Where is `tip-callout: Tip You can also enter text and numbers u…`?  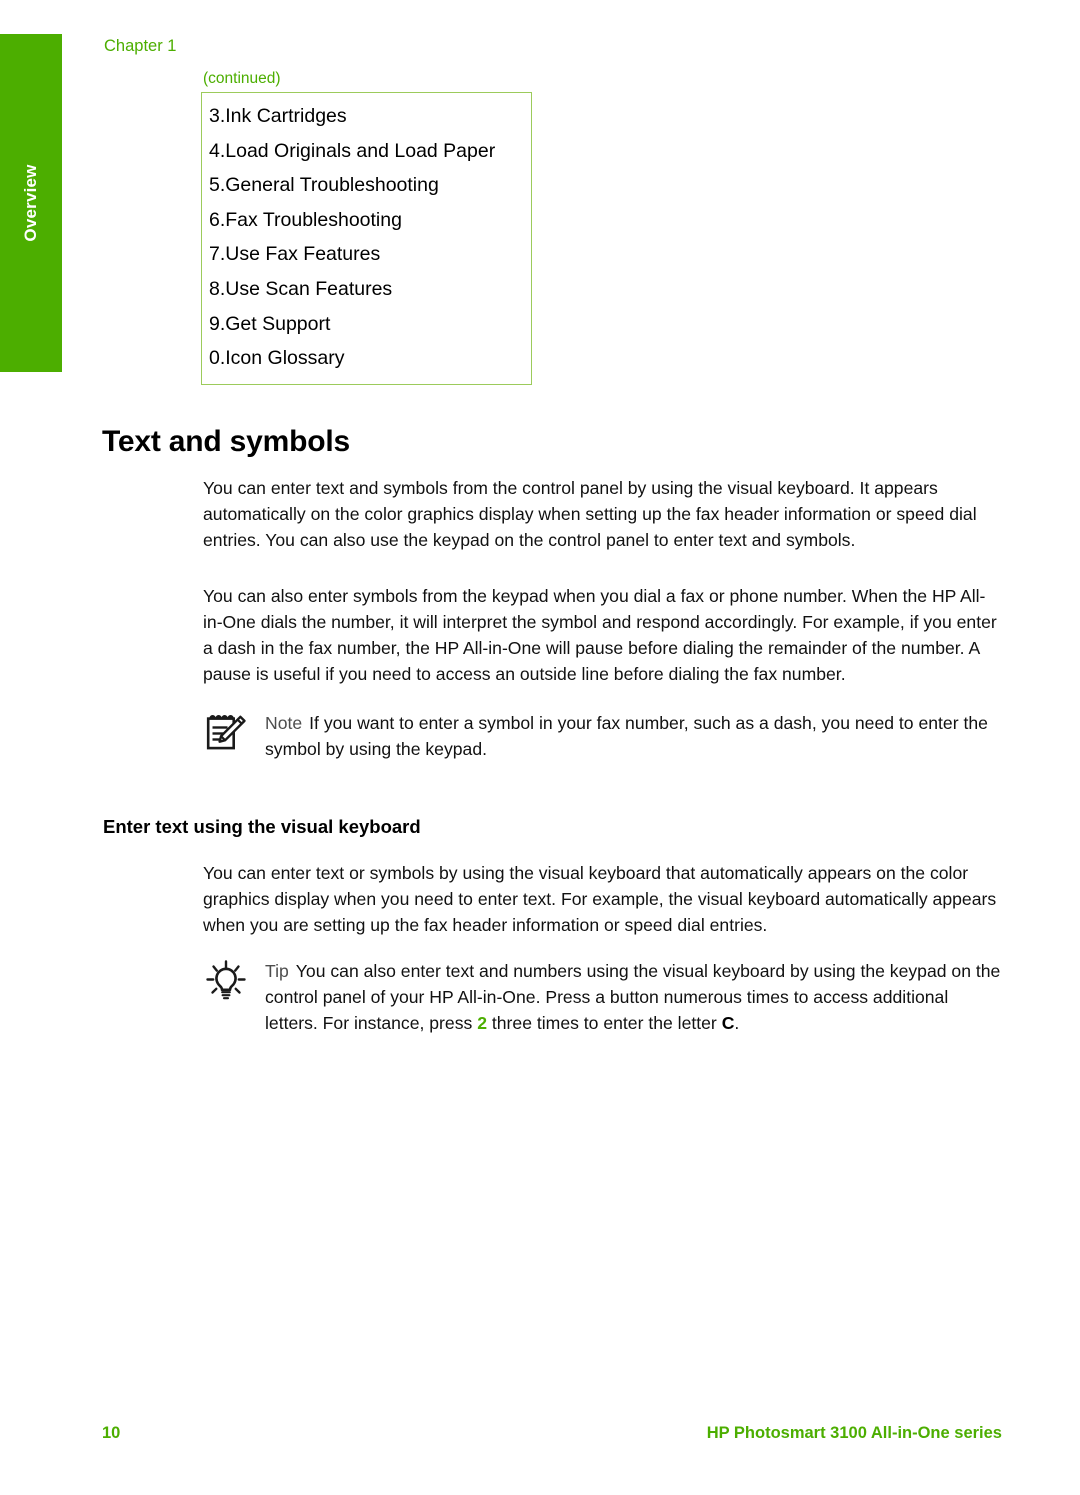
tip-callout: Tip You can also enter text and numbers u… is located at coordinates (603, 997).